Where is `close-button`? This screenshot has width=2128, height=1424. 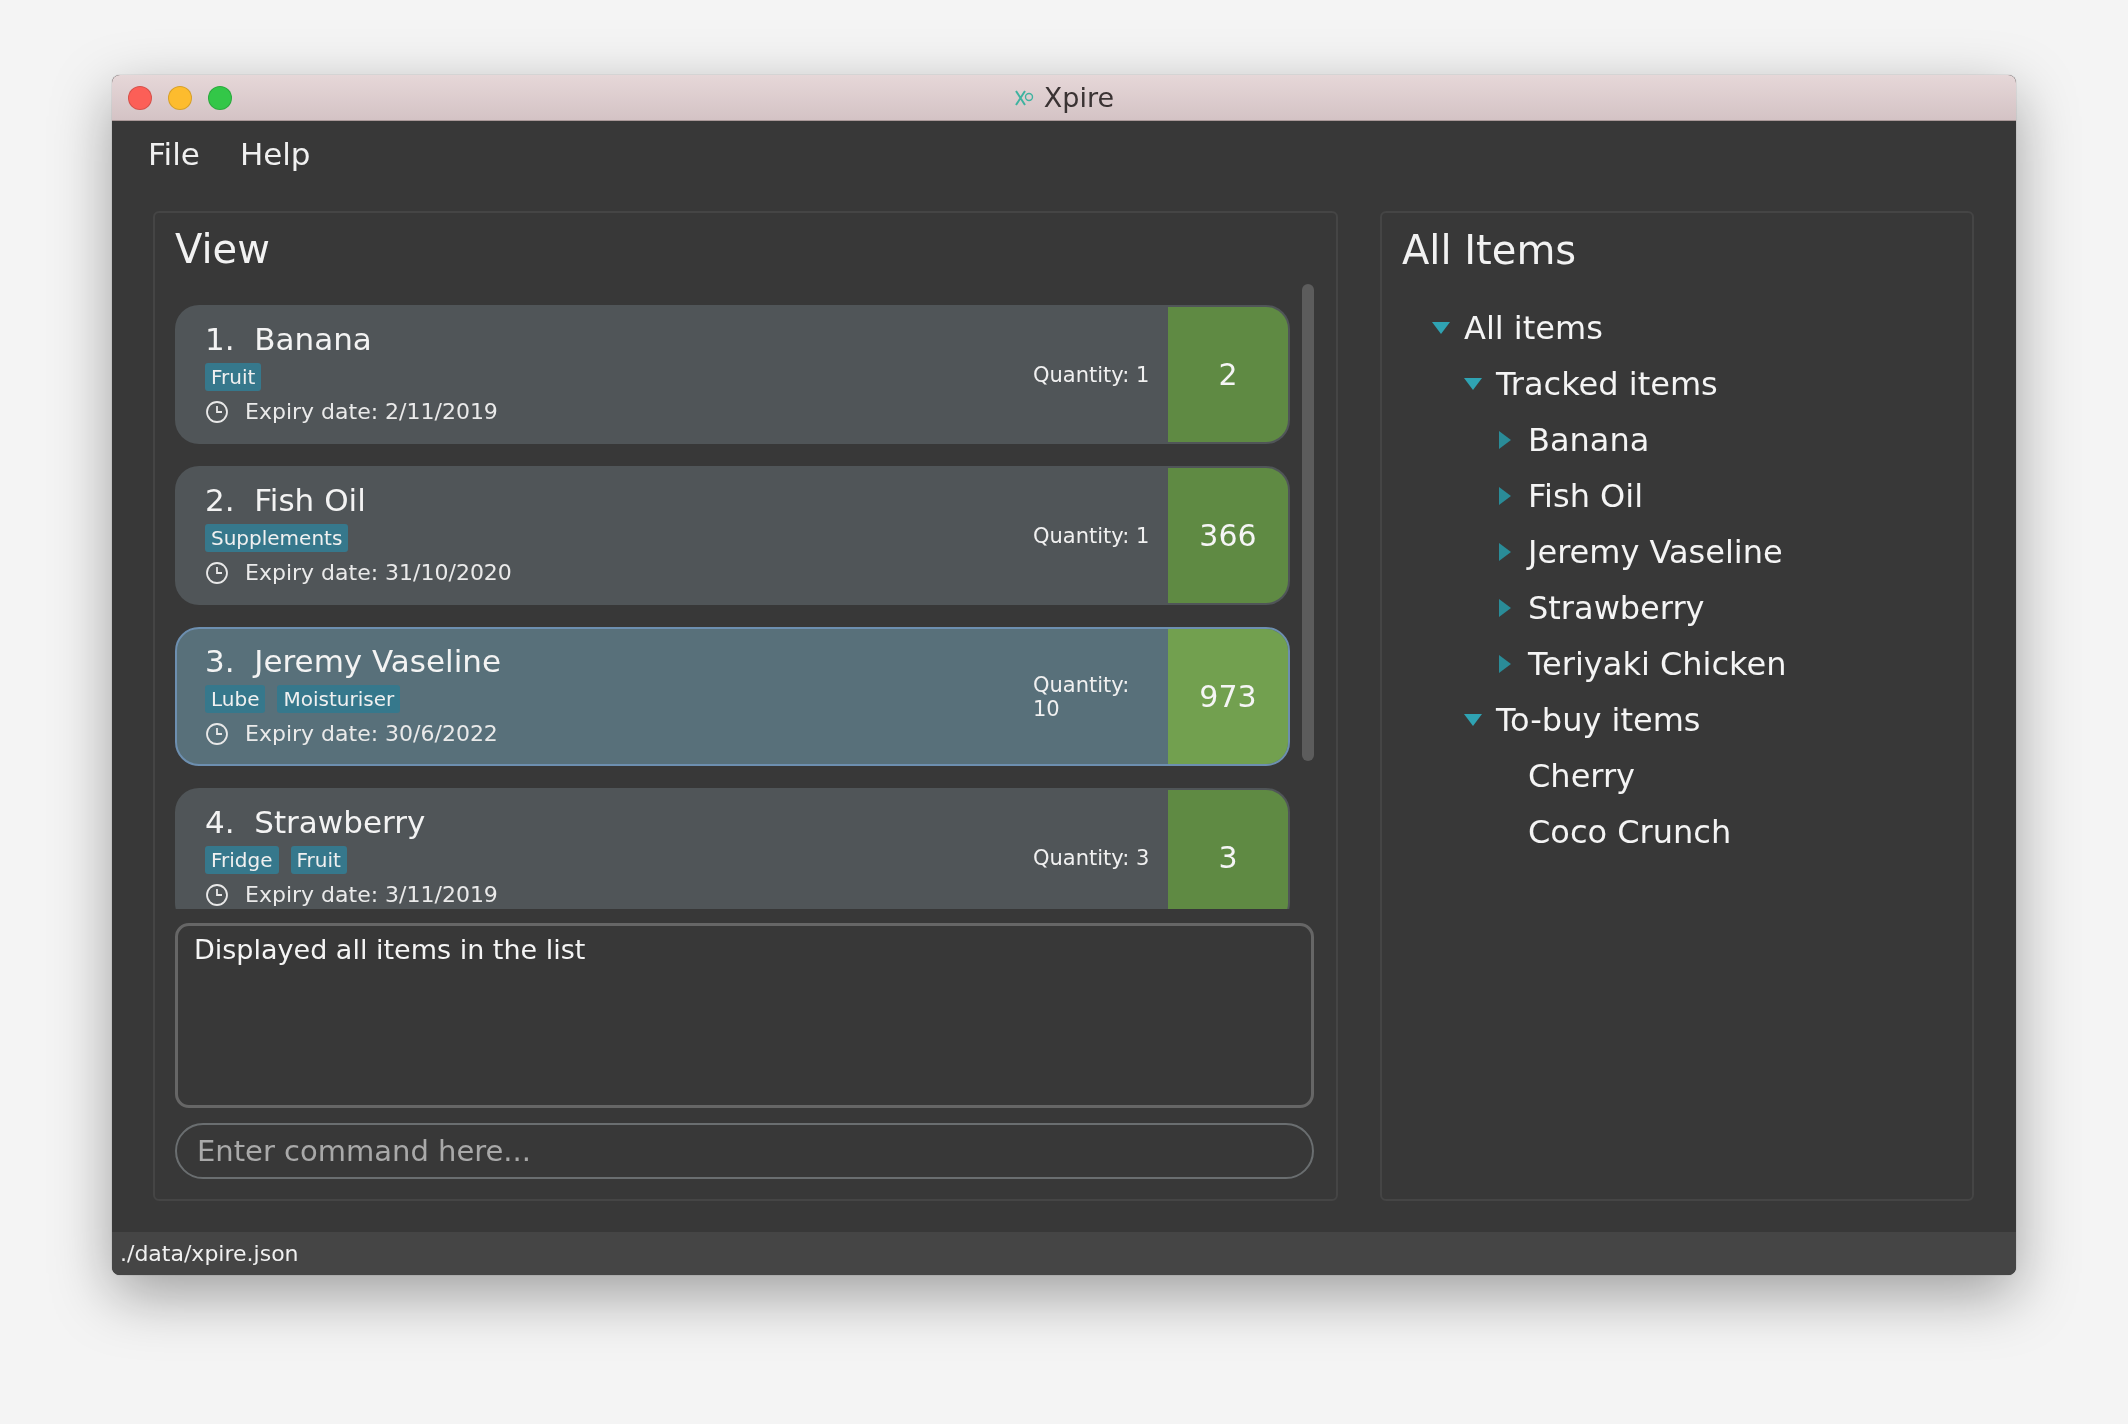 close-button is located at coordinates (140, 97).